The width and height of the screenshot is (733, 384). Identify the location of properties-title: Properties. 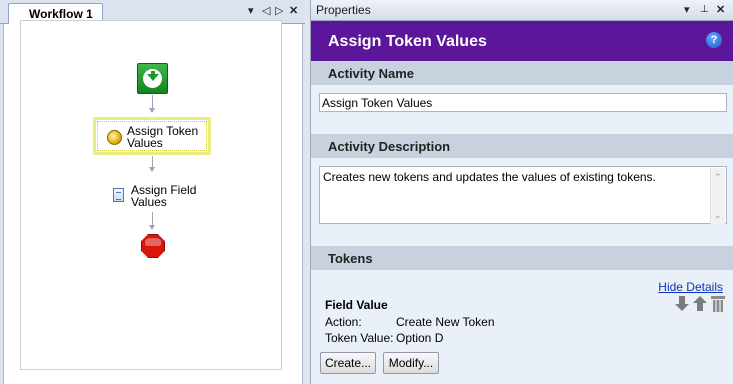
(343, 10).